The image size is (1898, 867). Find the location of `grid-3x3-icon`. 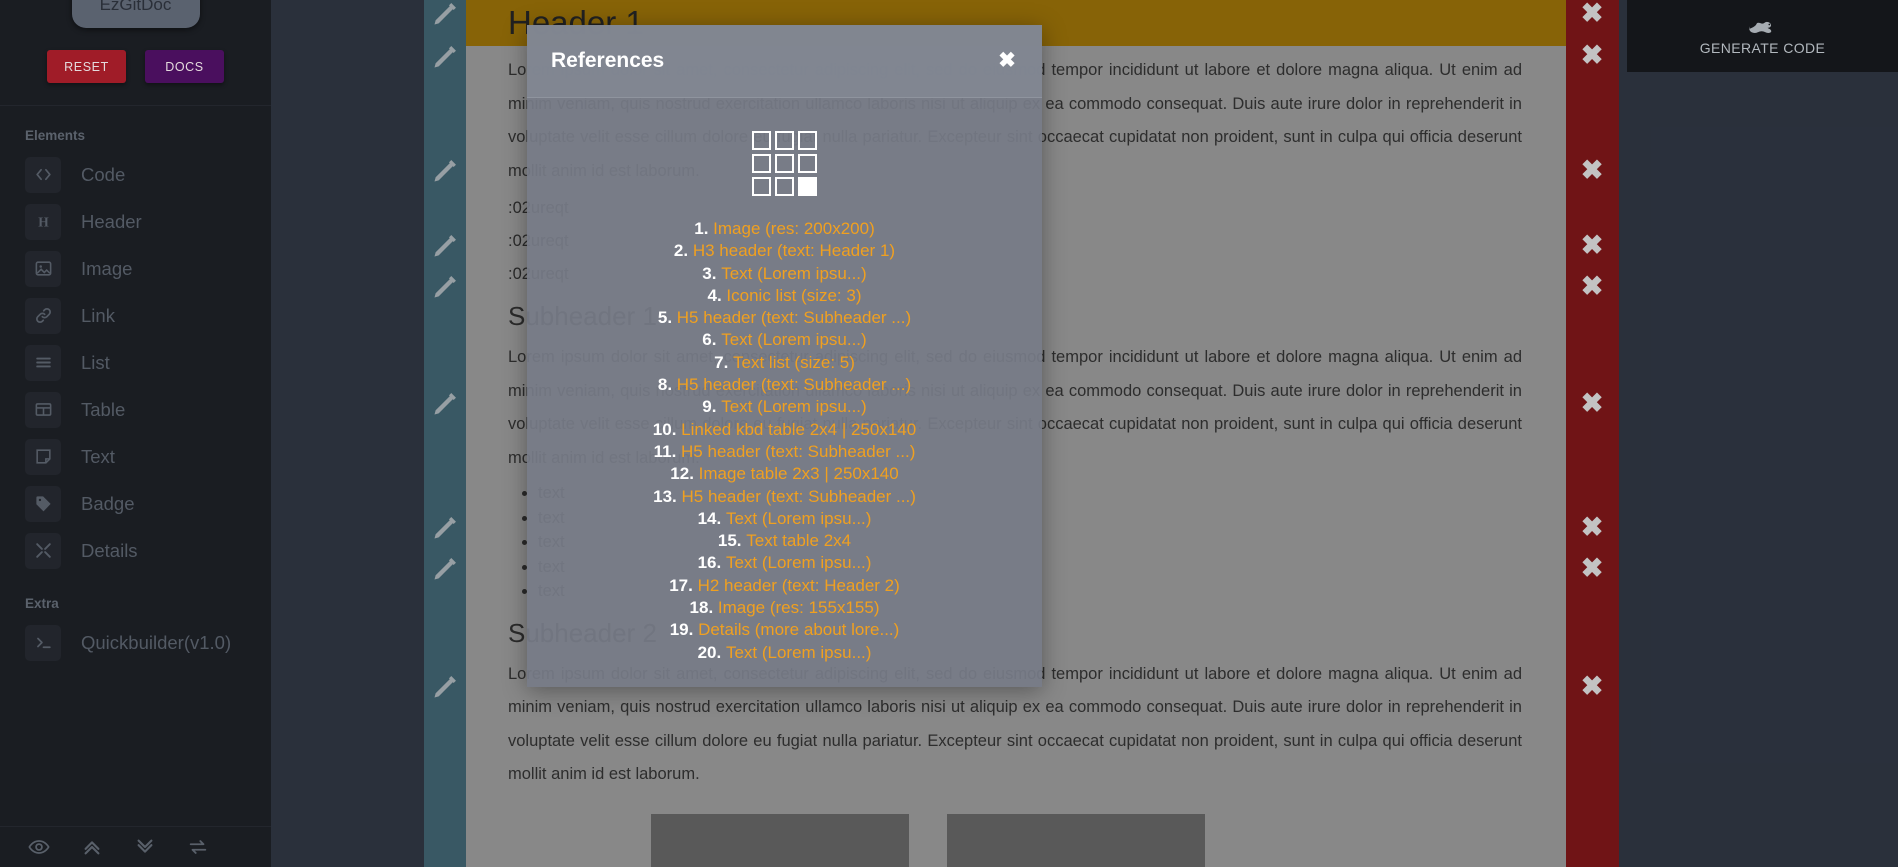

grid-3x3-icon is located at coordinates (784, 163).